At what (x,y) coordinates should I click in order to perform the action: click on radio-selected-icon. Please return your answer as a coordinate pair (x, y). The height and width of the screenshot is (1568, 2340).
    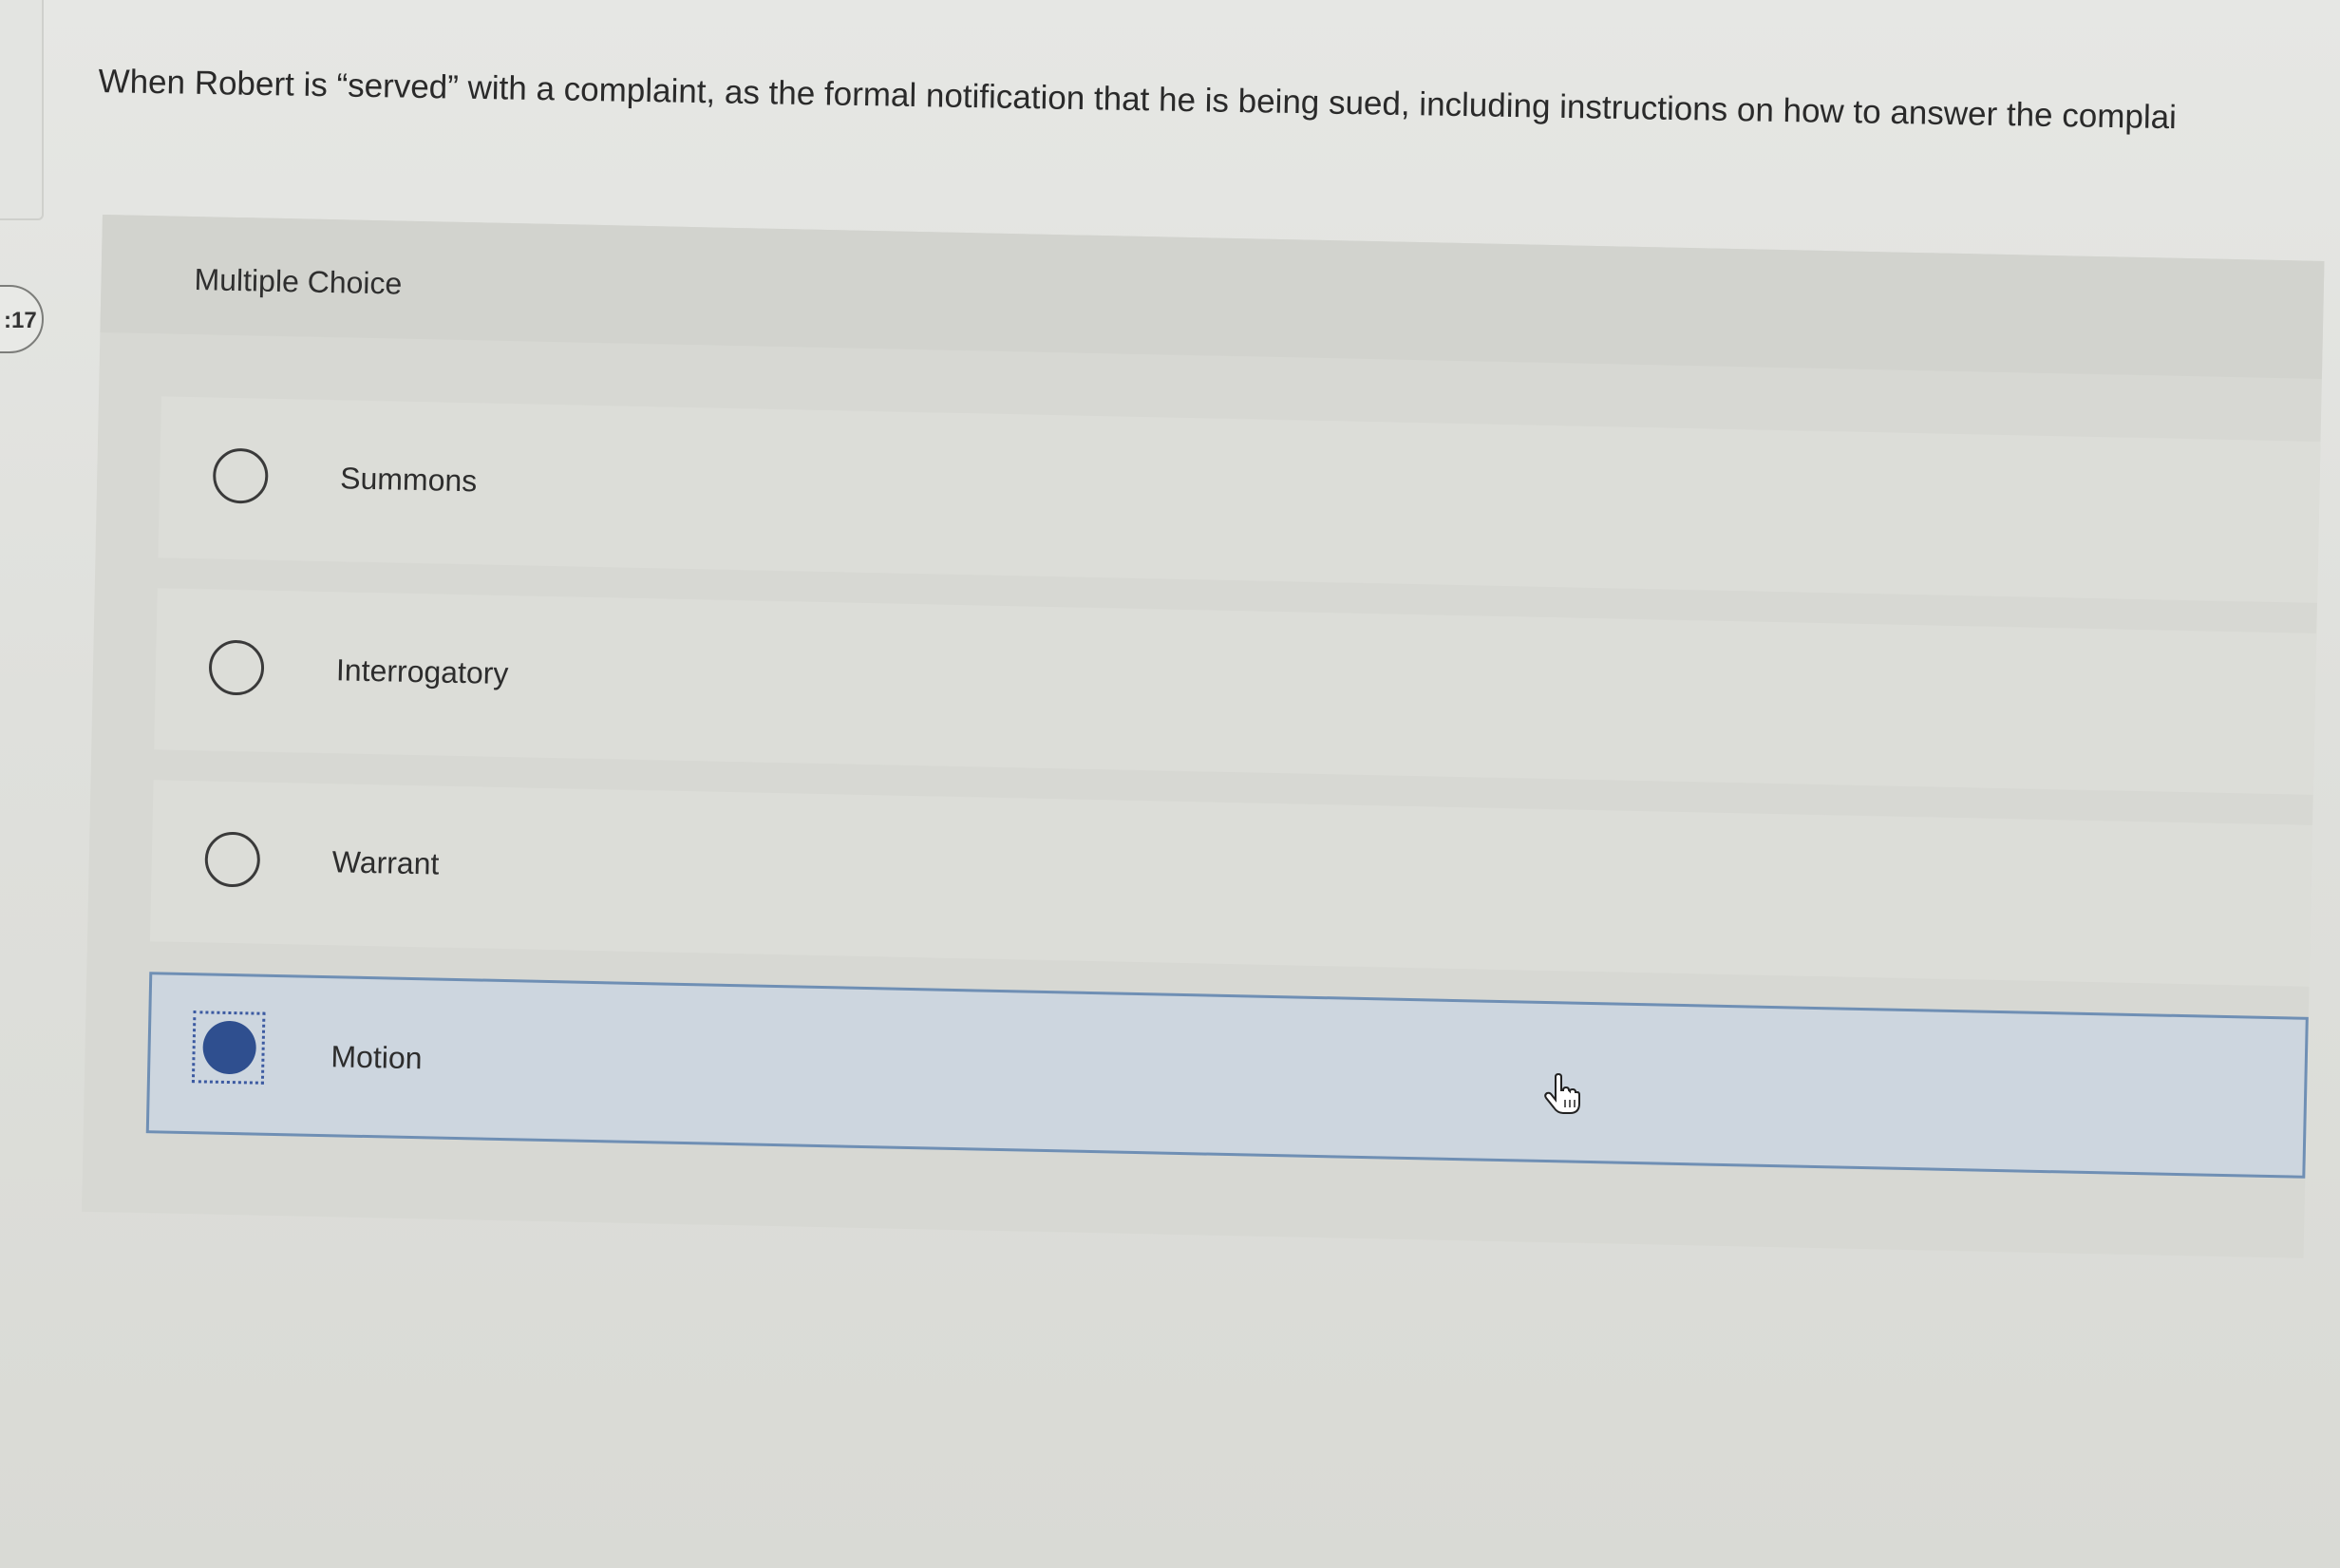
    Looking at the image, I should click on (229, 1047).